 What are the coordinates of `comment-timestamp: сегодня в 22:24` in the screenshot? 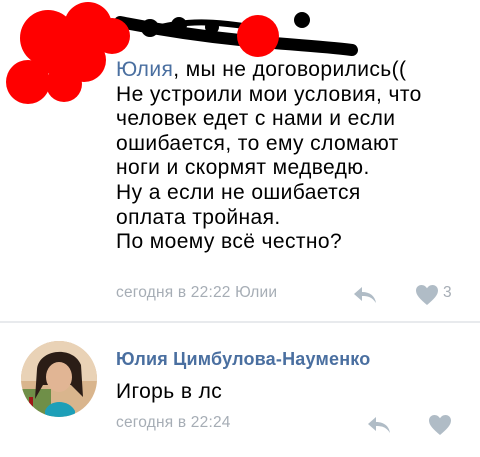 It's located at (173, 422).